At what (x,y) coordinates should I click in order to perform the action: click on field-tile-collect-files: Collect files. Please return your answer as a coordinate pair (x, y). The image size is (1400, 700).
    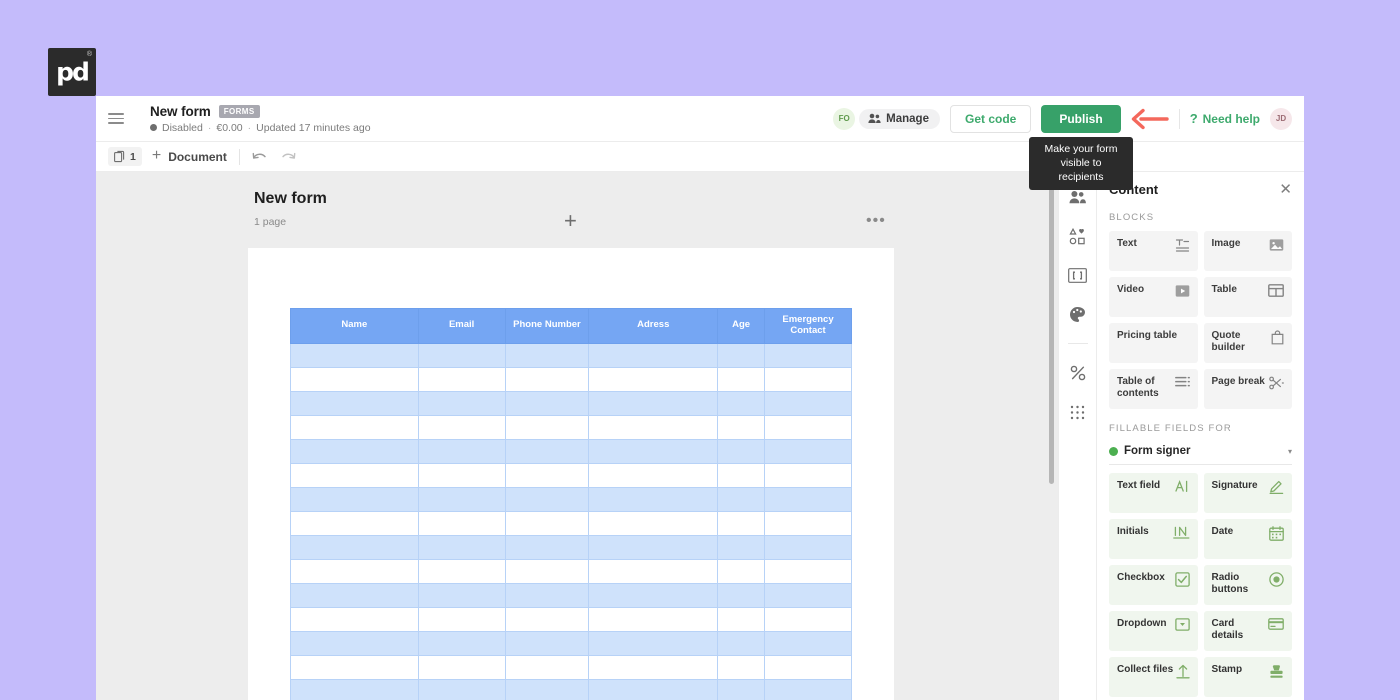
    Looking at the image, I should click on (1153, 677).